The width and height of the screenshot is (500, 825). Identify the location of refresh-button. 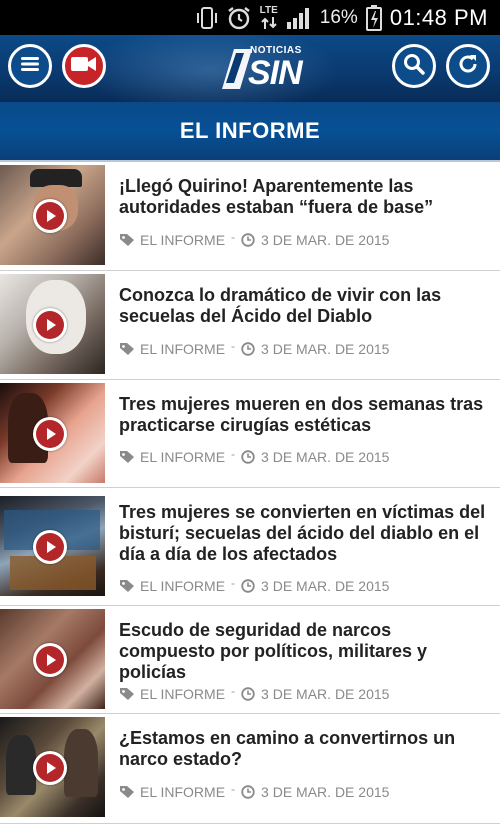
(468, 66).